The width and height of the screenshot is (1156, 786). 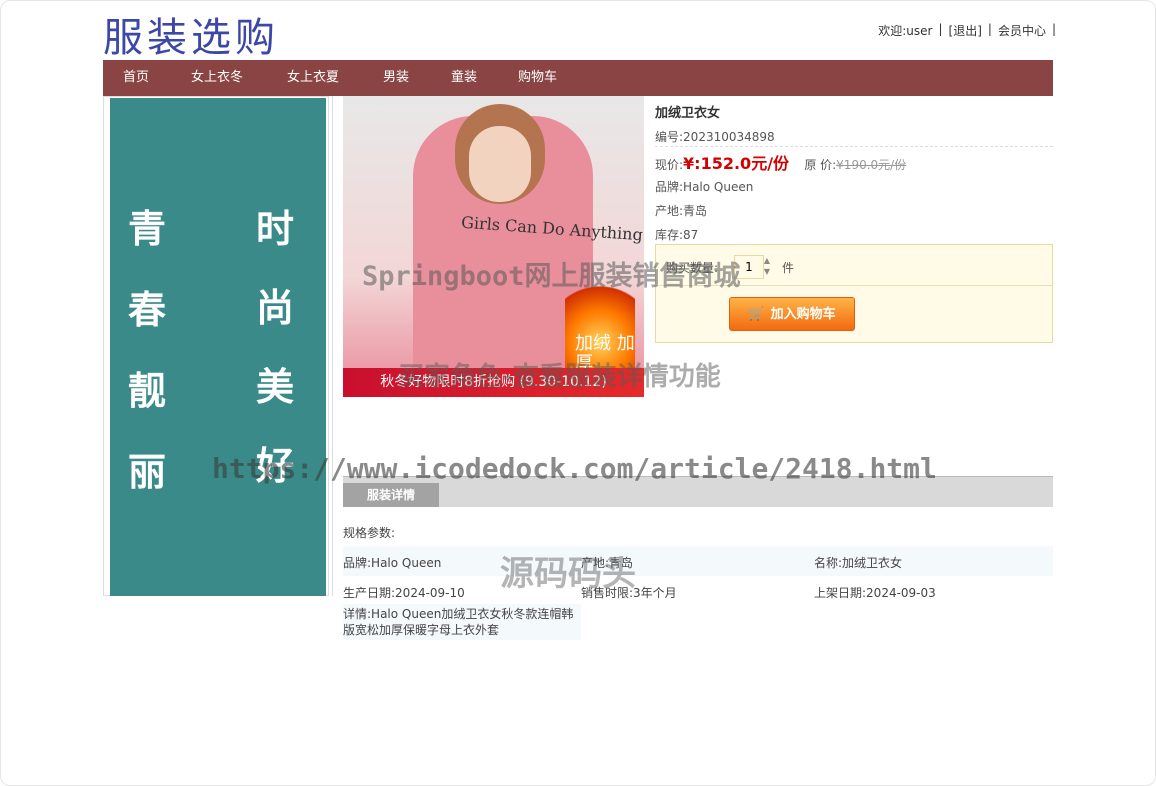 What do you see at coordinates (871, 165) in the screenshot?
I see `original-price: ¥190.0元/份` at bounding box center [871, 165].